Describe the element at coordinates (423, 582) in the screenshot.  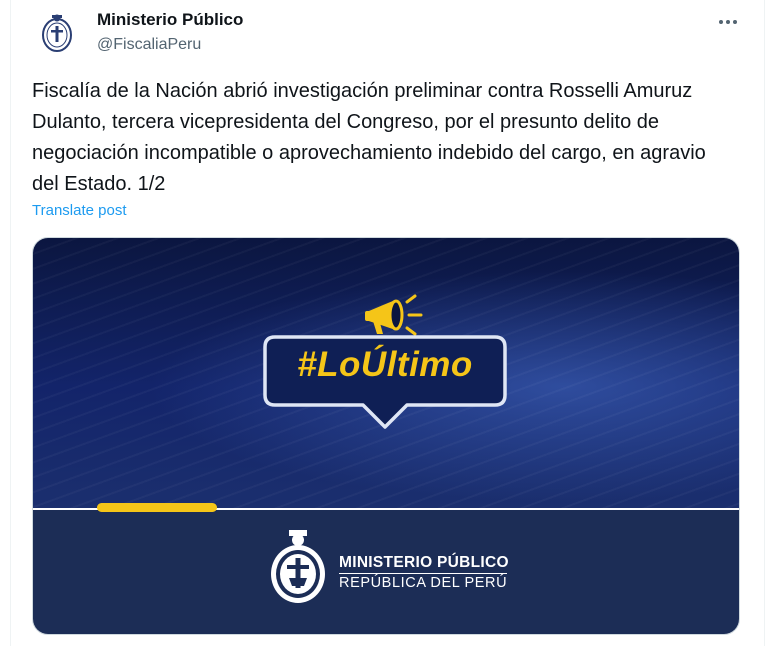
I see `org-subtitle: REPÚBLICA DEL PERÚ` at that location.